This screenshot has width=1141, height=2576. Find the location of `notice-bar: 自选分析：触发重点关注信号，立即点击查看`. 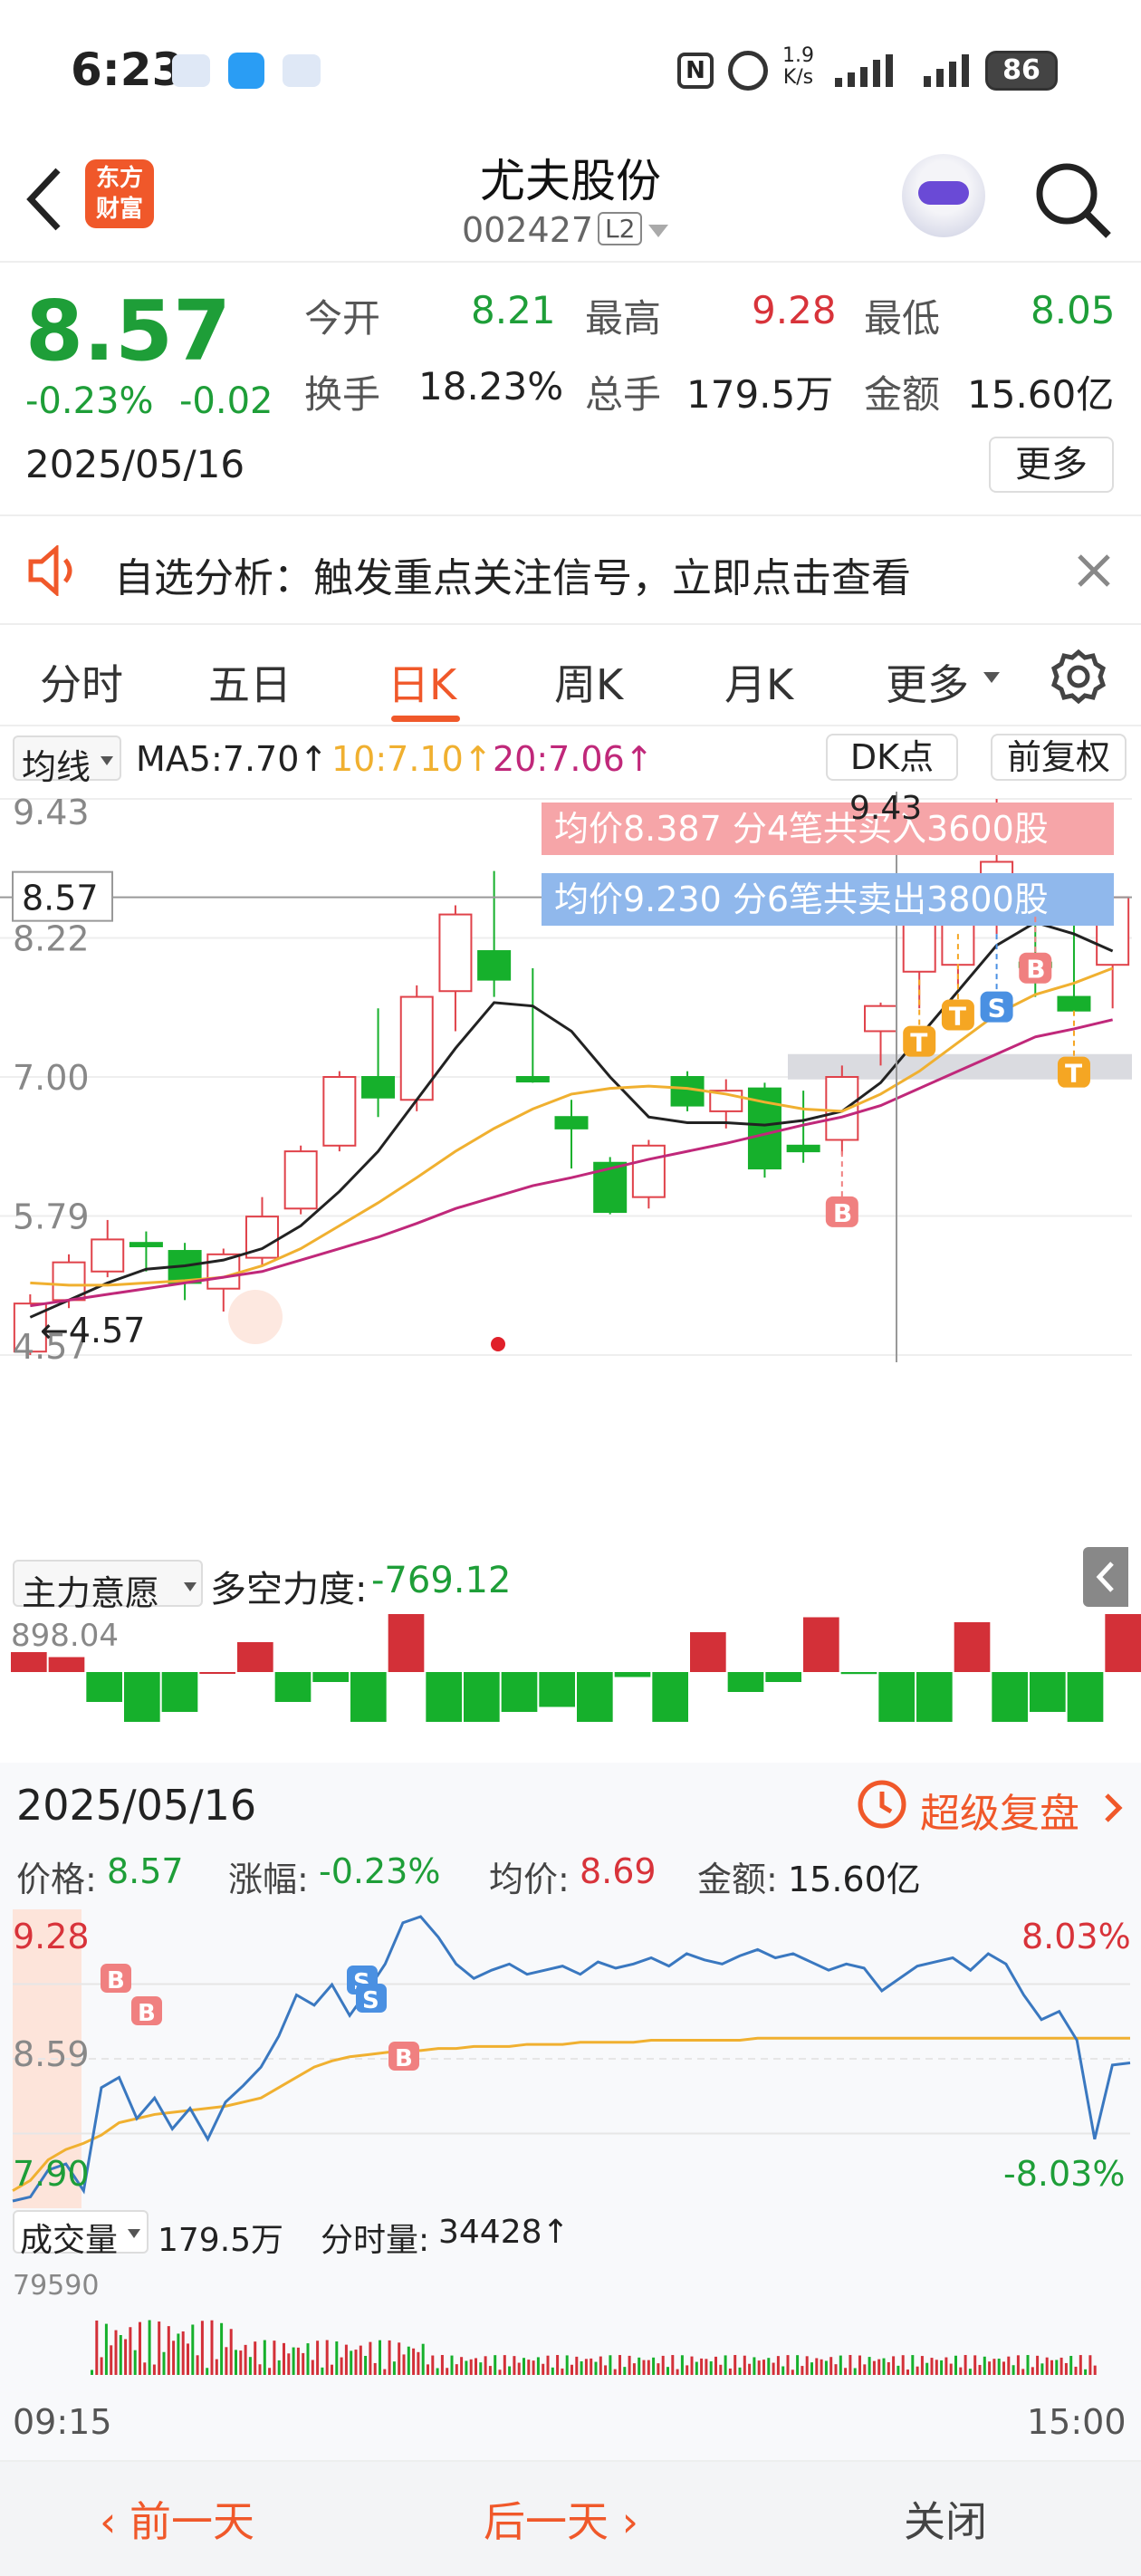

notice-bar: 自选分析：触发重点关注信号，立即点击查看 is located at coordinates (570, 571).